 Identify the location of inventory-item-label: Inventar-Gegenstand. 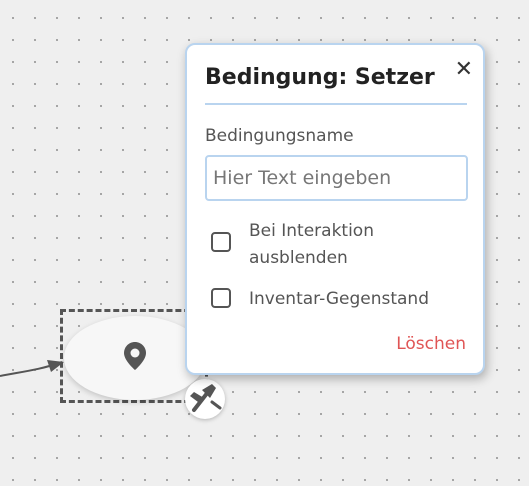
(339, 299).